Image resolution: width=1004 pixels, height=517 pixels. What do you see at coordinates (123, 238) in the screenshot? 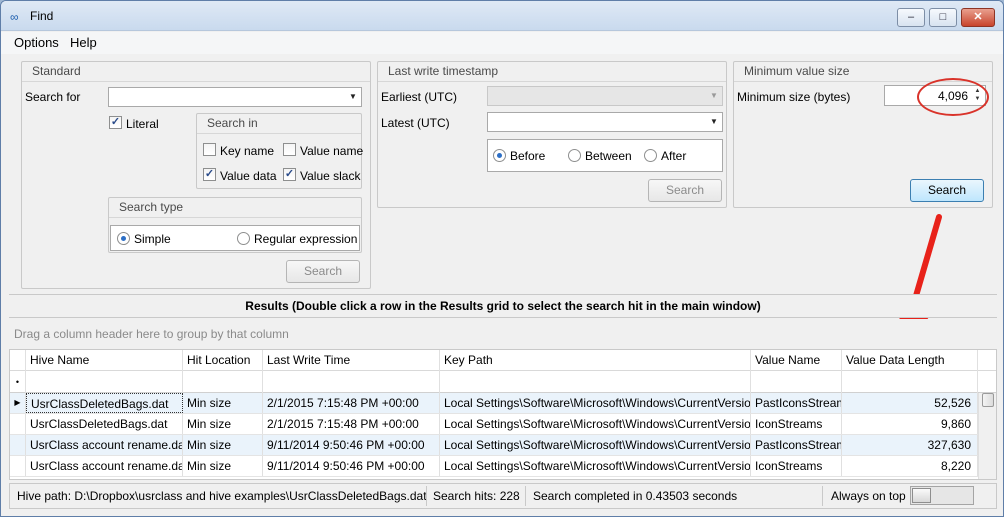
I see `simple-radio` at bounding box center [123, 238].